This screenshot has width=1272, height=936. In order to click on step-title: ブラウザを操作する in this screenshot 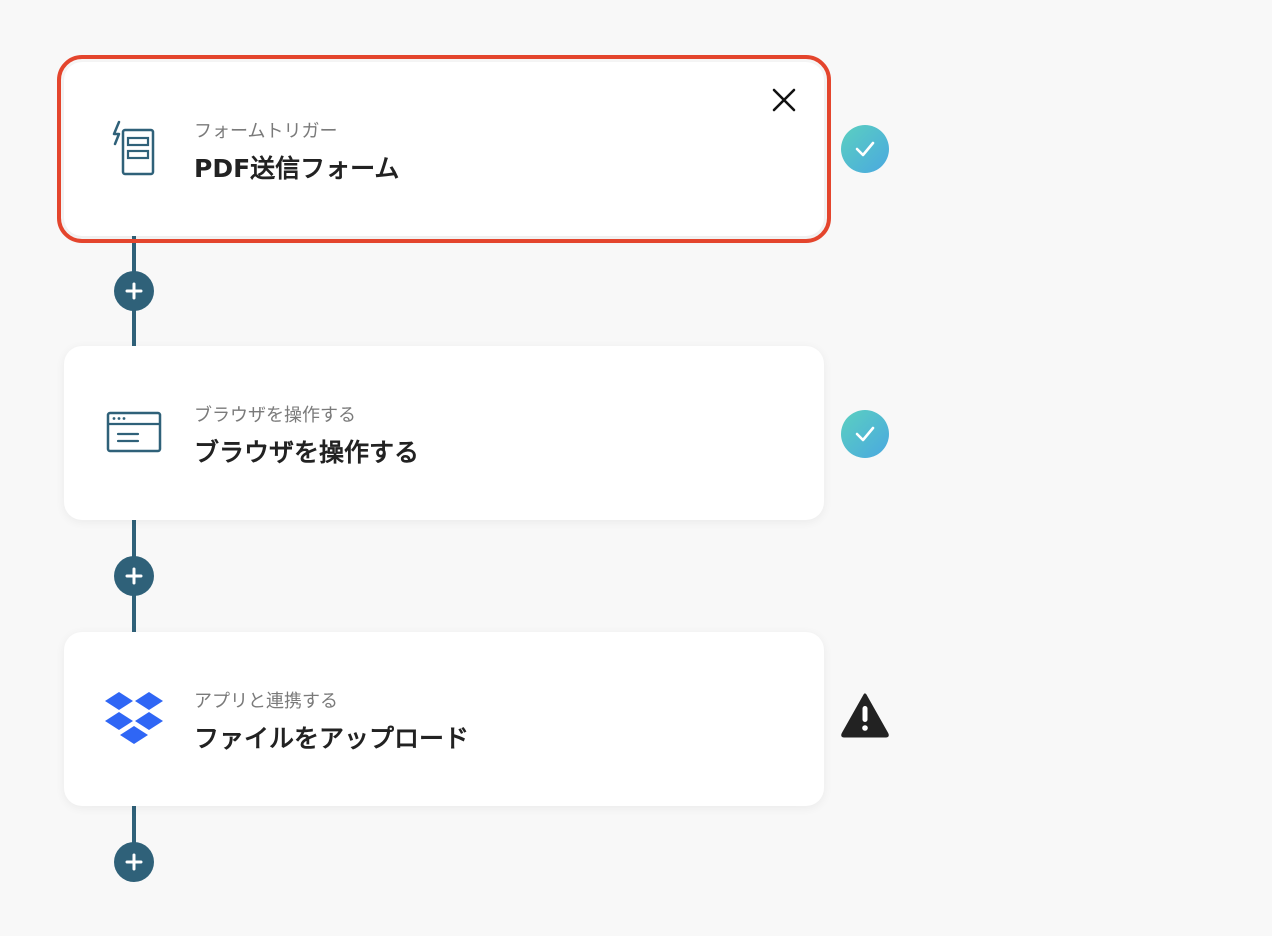, I will do `click(307, 452)`.